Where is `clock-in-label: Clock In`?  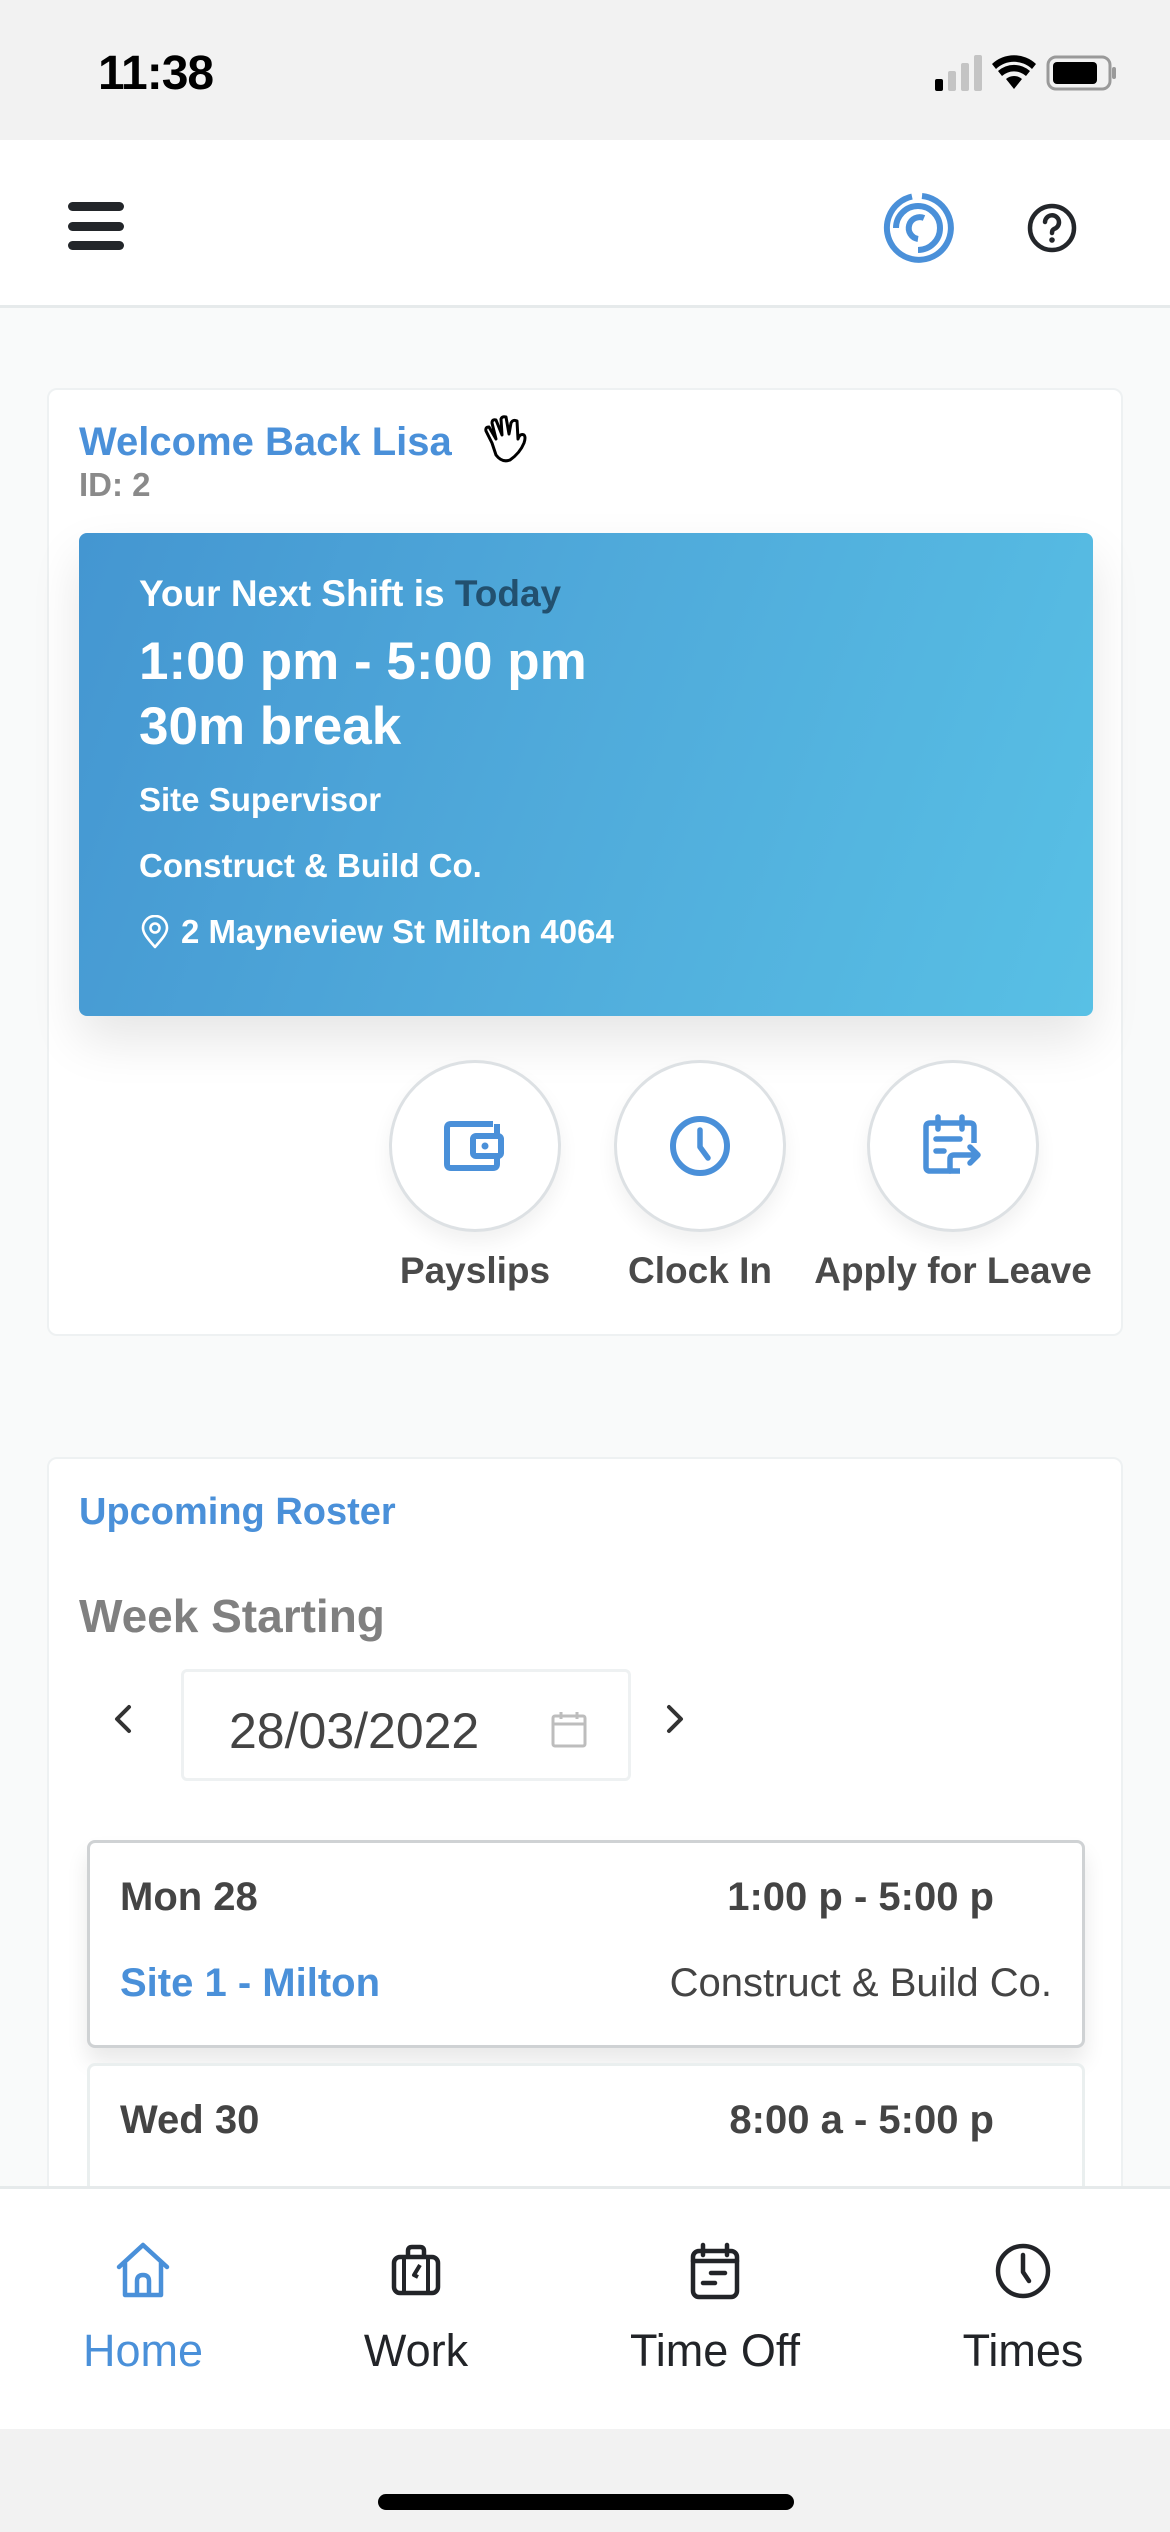 clock-in-label: Clock In is located at coordinates (700, 1270).